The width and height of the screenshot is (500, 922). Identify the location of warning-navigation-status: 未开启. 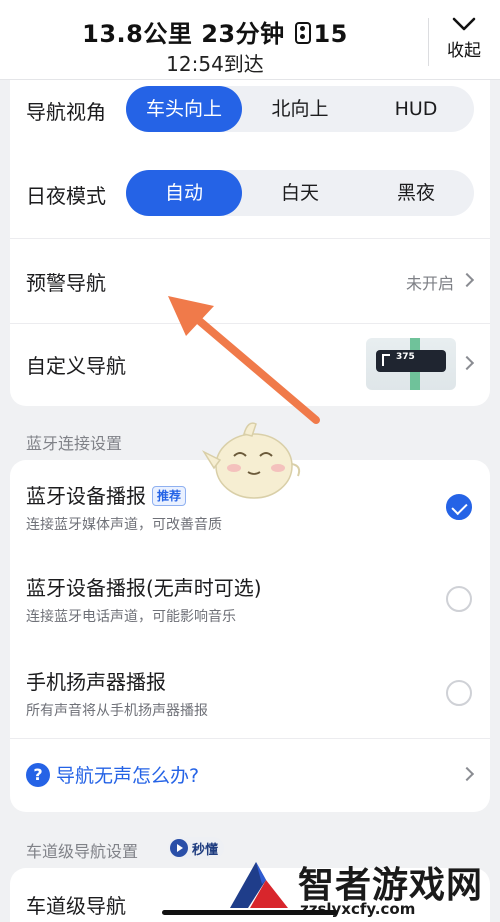
(429, 283).